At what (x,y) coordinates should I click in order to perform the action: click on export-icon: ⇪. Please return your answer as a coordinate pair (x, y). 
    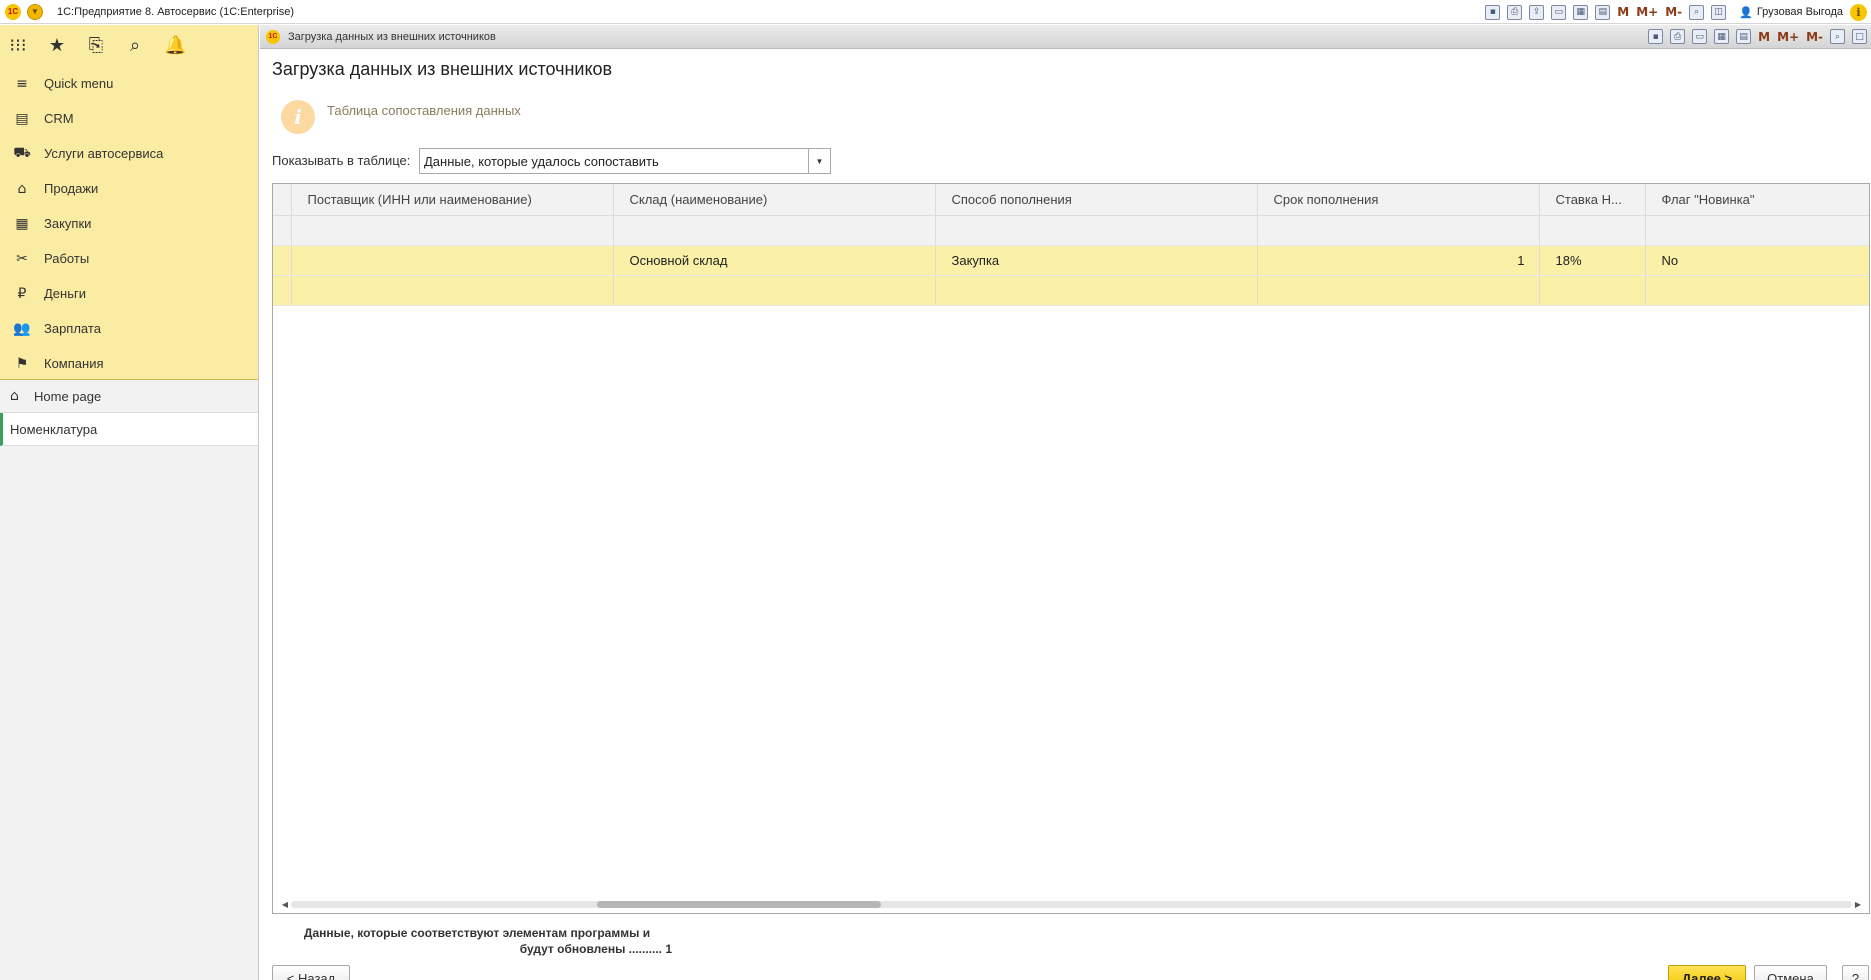
    Looking at the image, I should click on (1537, 12).